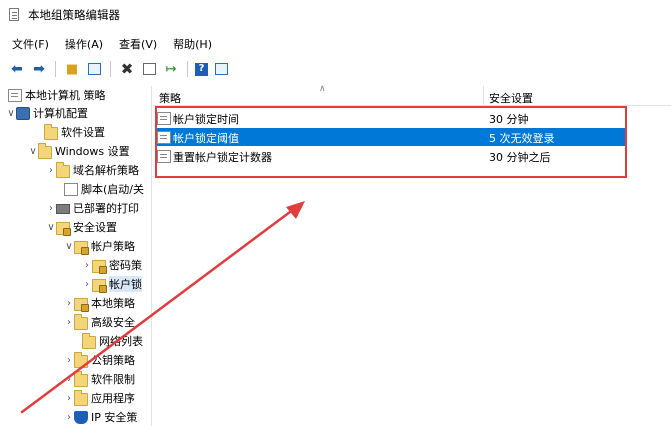 Image resolution: width=671 pixels, height=426 pixels. What do you see at coordinates (94, 69) in the screenshot?
I see `show-tree-icon` at bounding box center [94, 69].